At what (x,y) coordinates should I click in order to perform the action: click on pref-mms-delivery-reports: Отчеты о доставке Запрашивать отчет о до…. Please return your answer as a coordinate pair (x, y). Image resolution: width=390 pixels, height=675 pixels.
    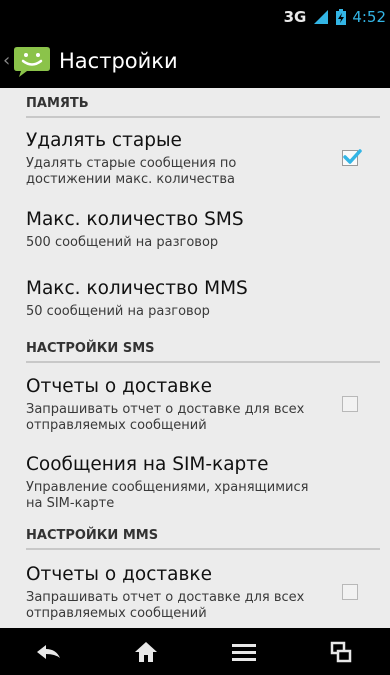
    Looking at the image, I should click on (208, 595).